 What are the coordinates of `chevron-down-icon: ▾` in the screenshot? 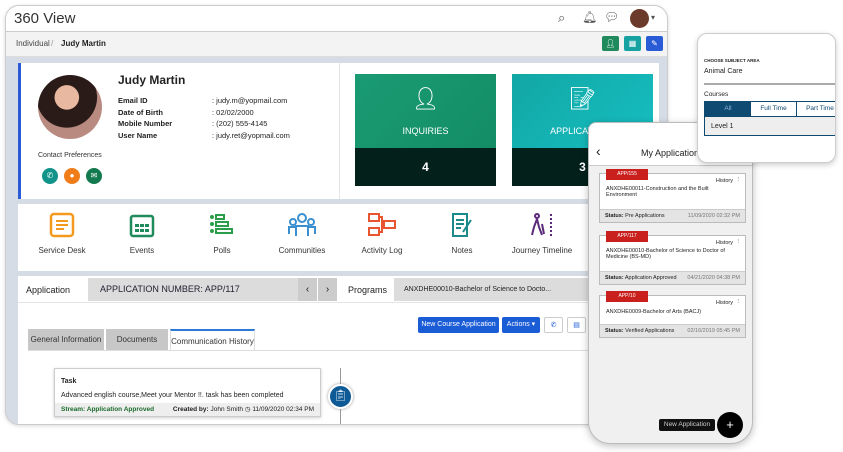 It's located at (653, 17).